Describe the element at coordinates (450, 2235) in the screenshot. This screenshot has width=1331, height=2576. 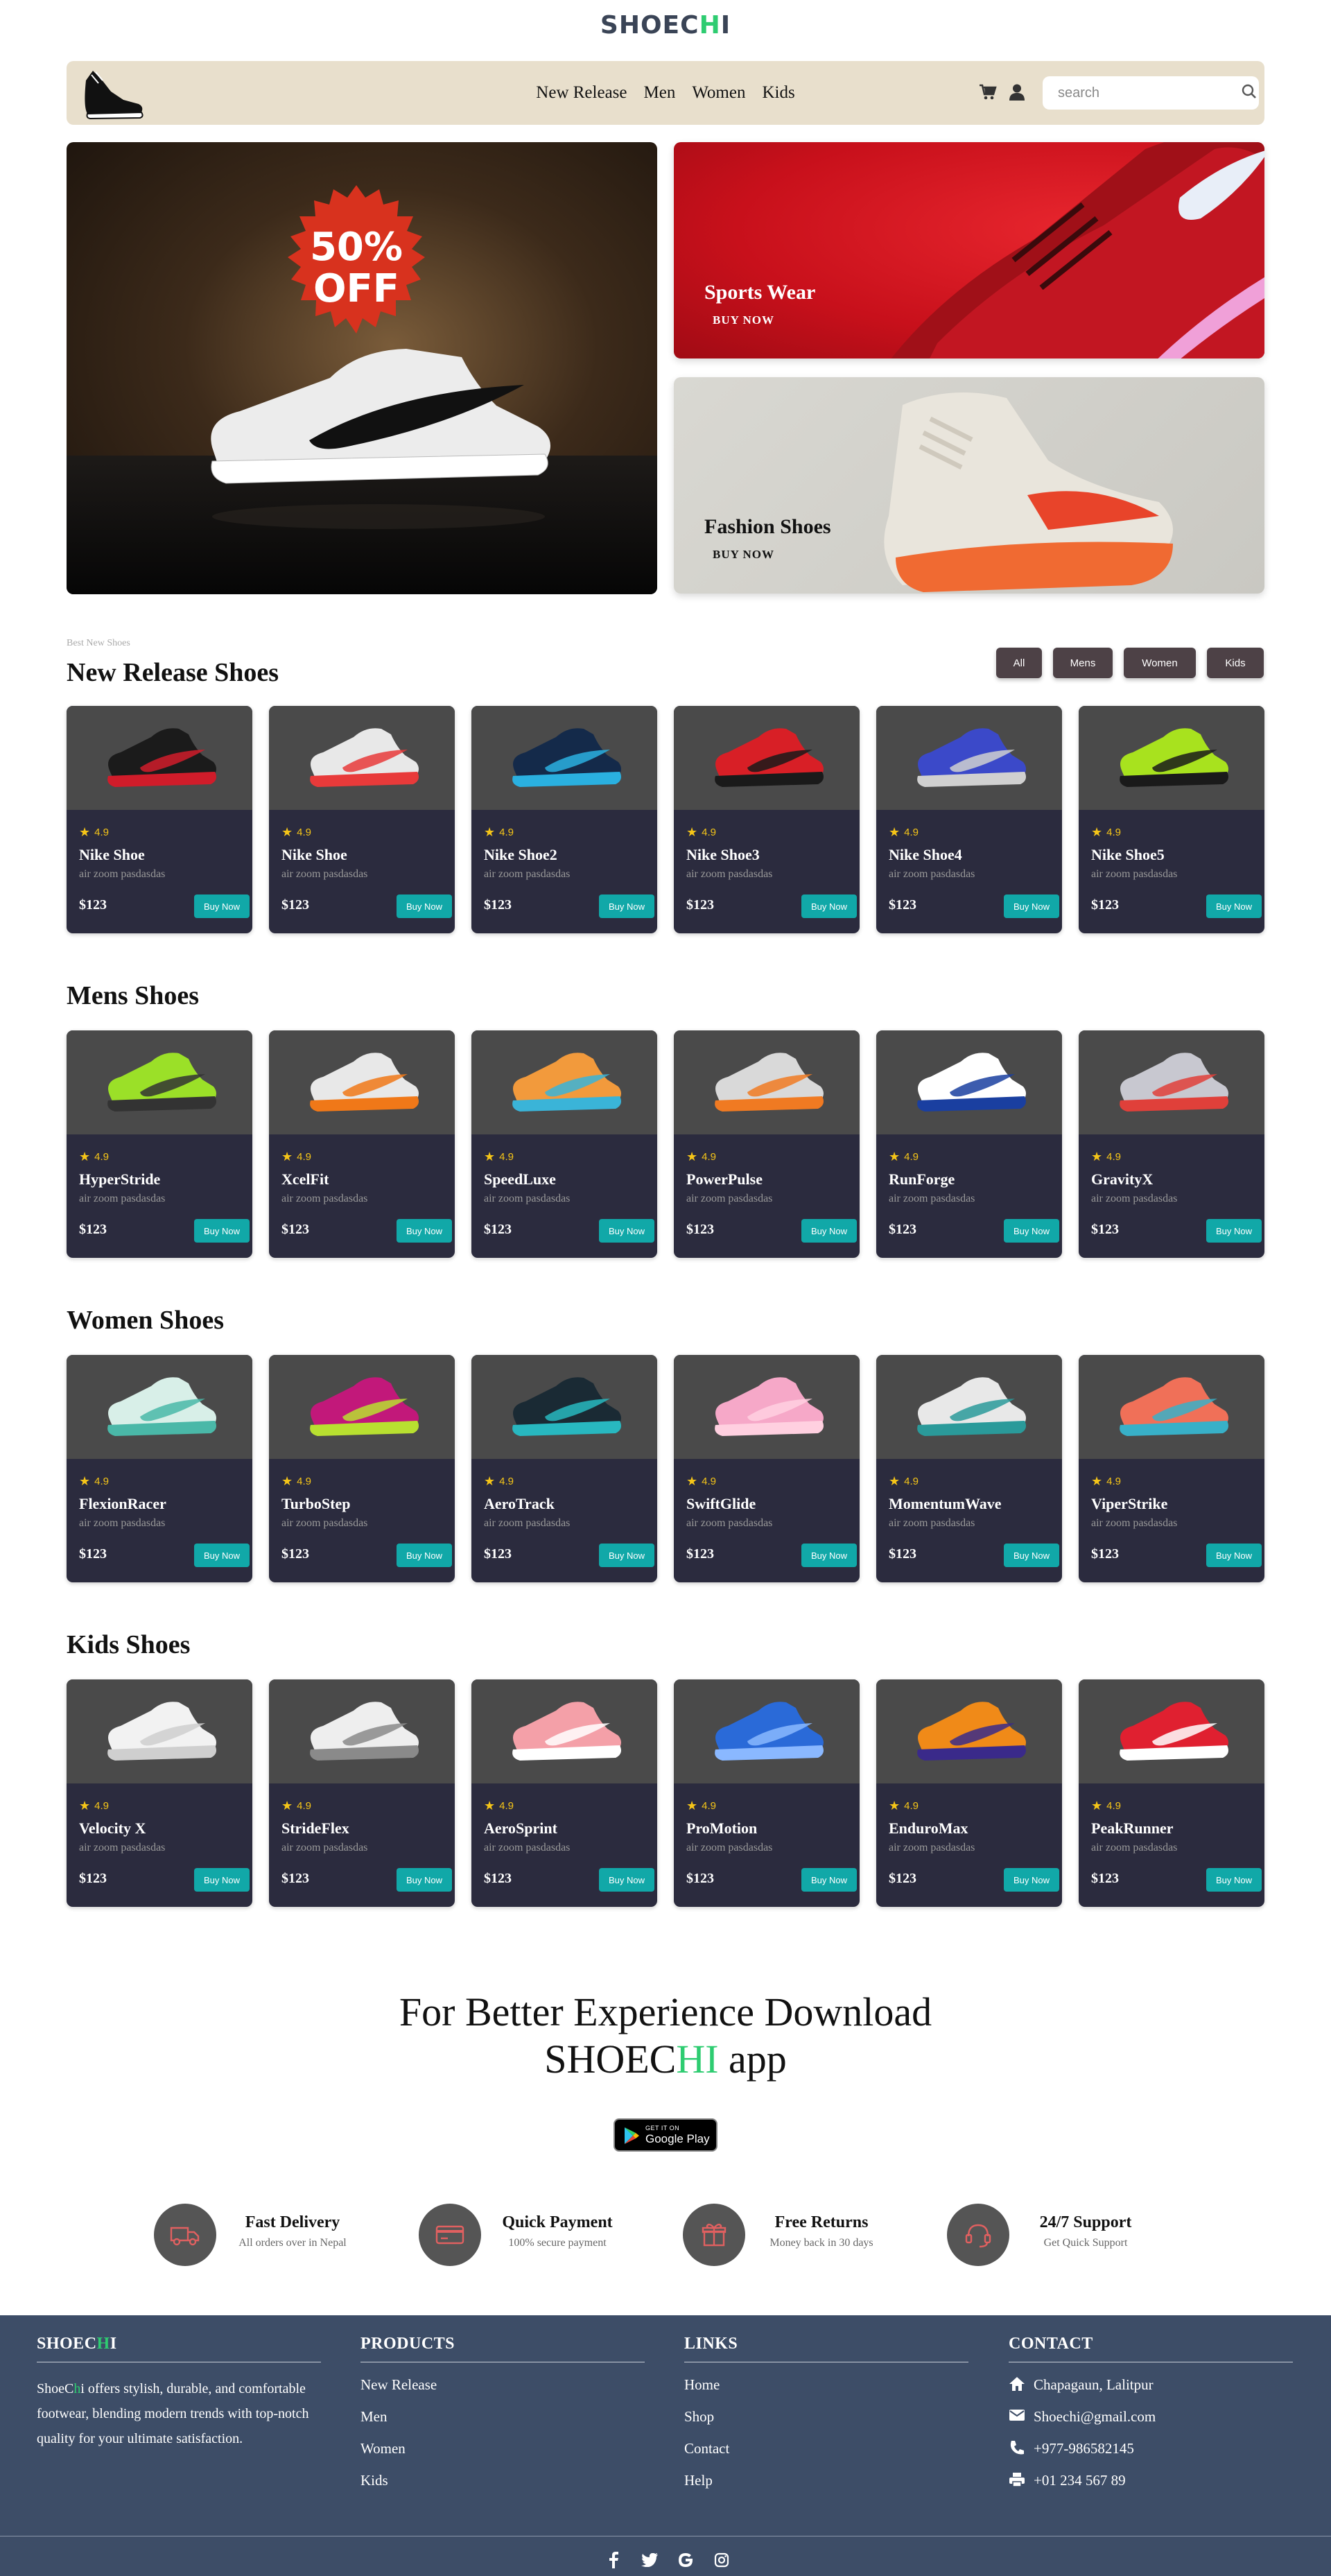
I see `credit-card-icon` at that location.